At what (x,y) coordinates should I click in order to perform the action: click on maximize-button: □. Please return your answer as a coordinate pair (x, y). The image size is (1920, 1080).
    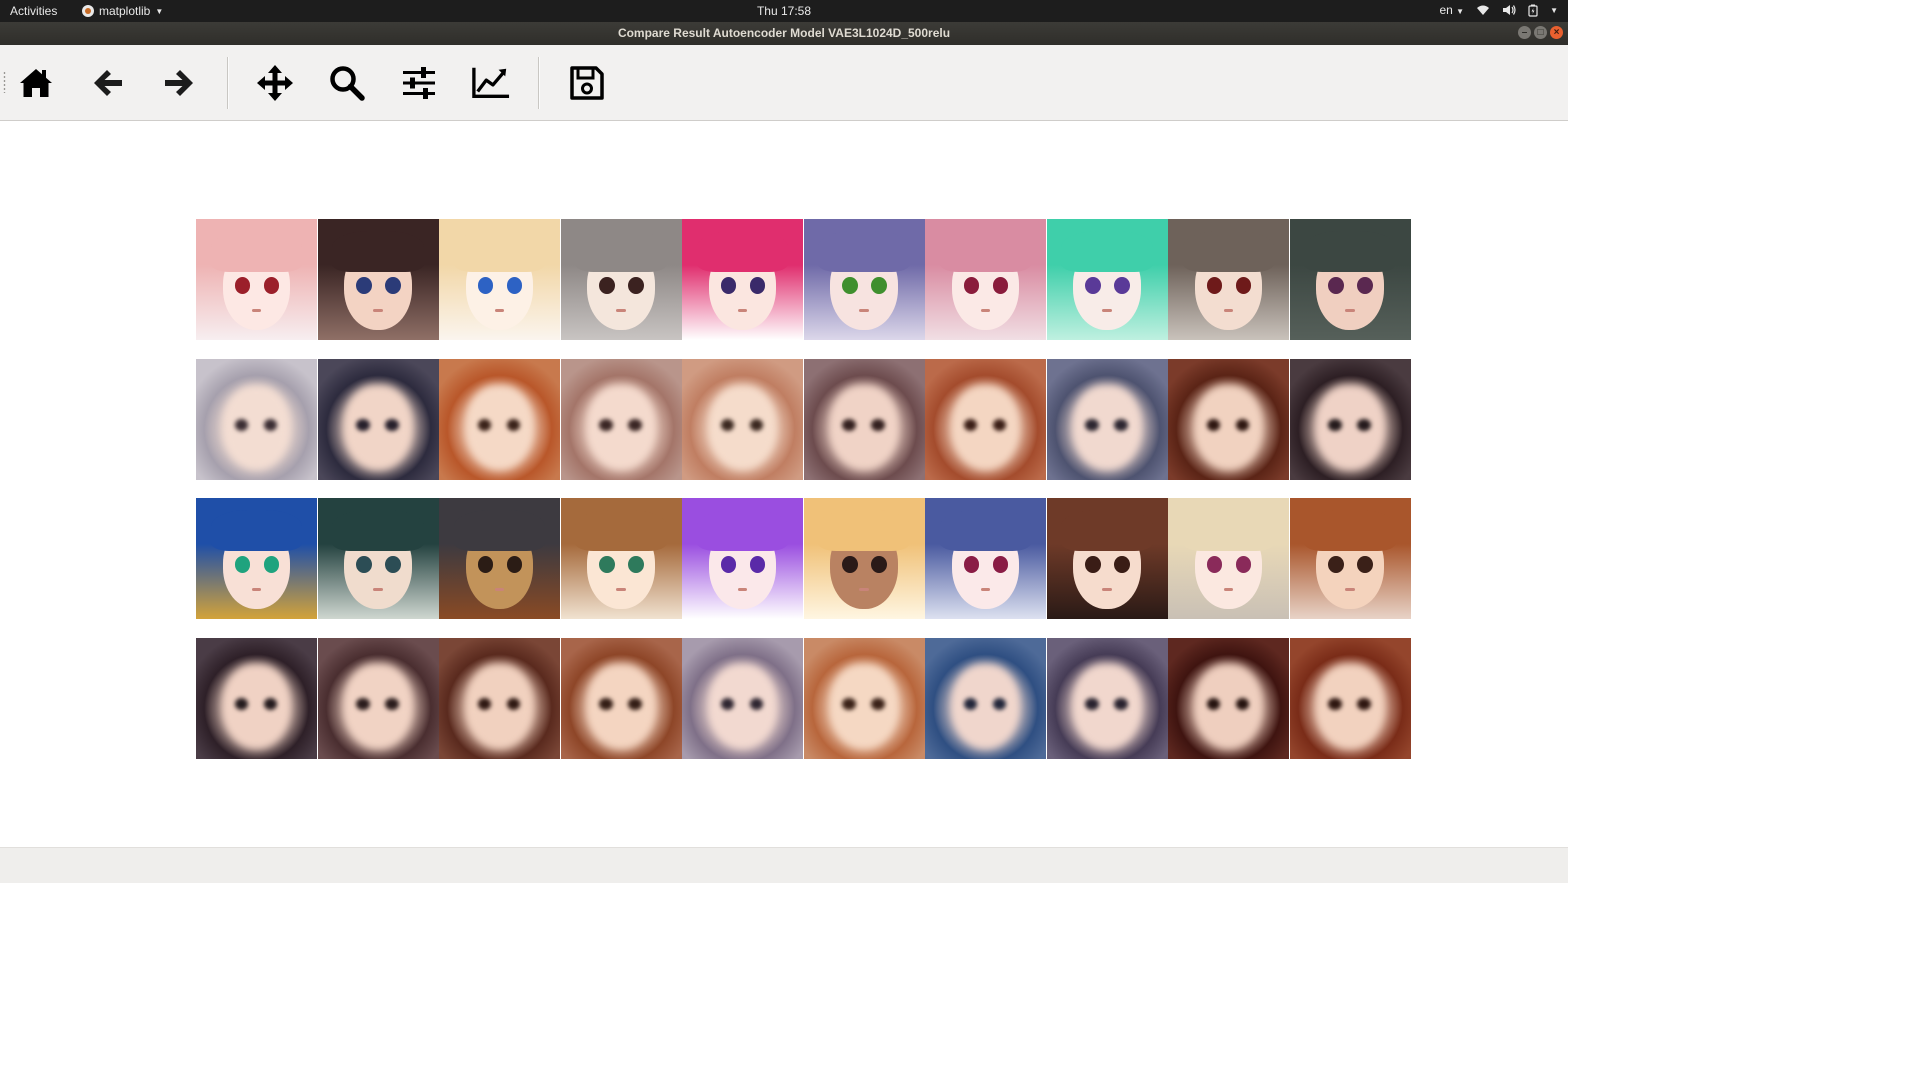
    Looking at the image, I should click on (1540, 32).